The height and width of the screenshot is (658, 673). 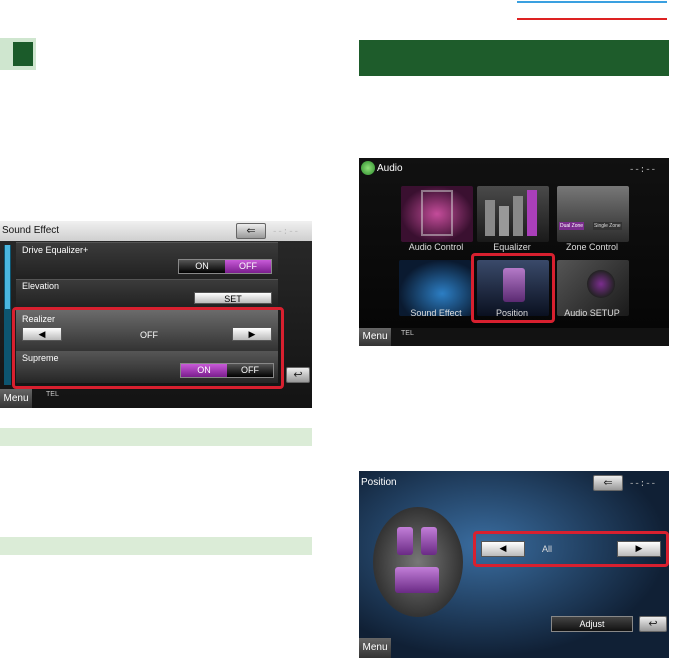 I want to click on elevation-label: Elevation, so click(x=41, y=286).